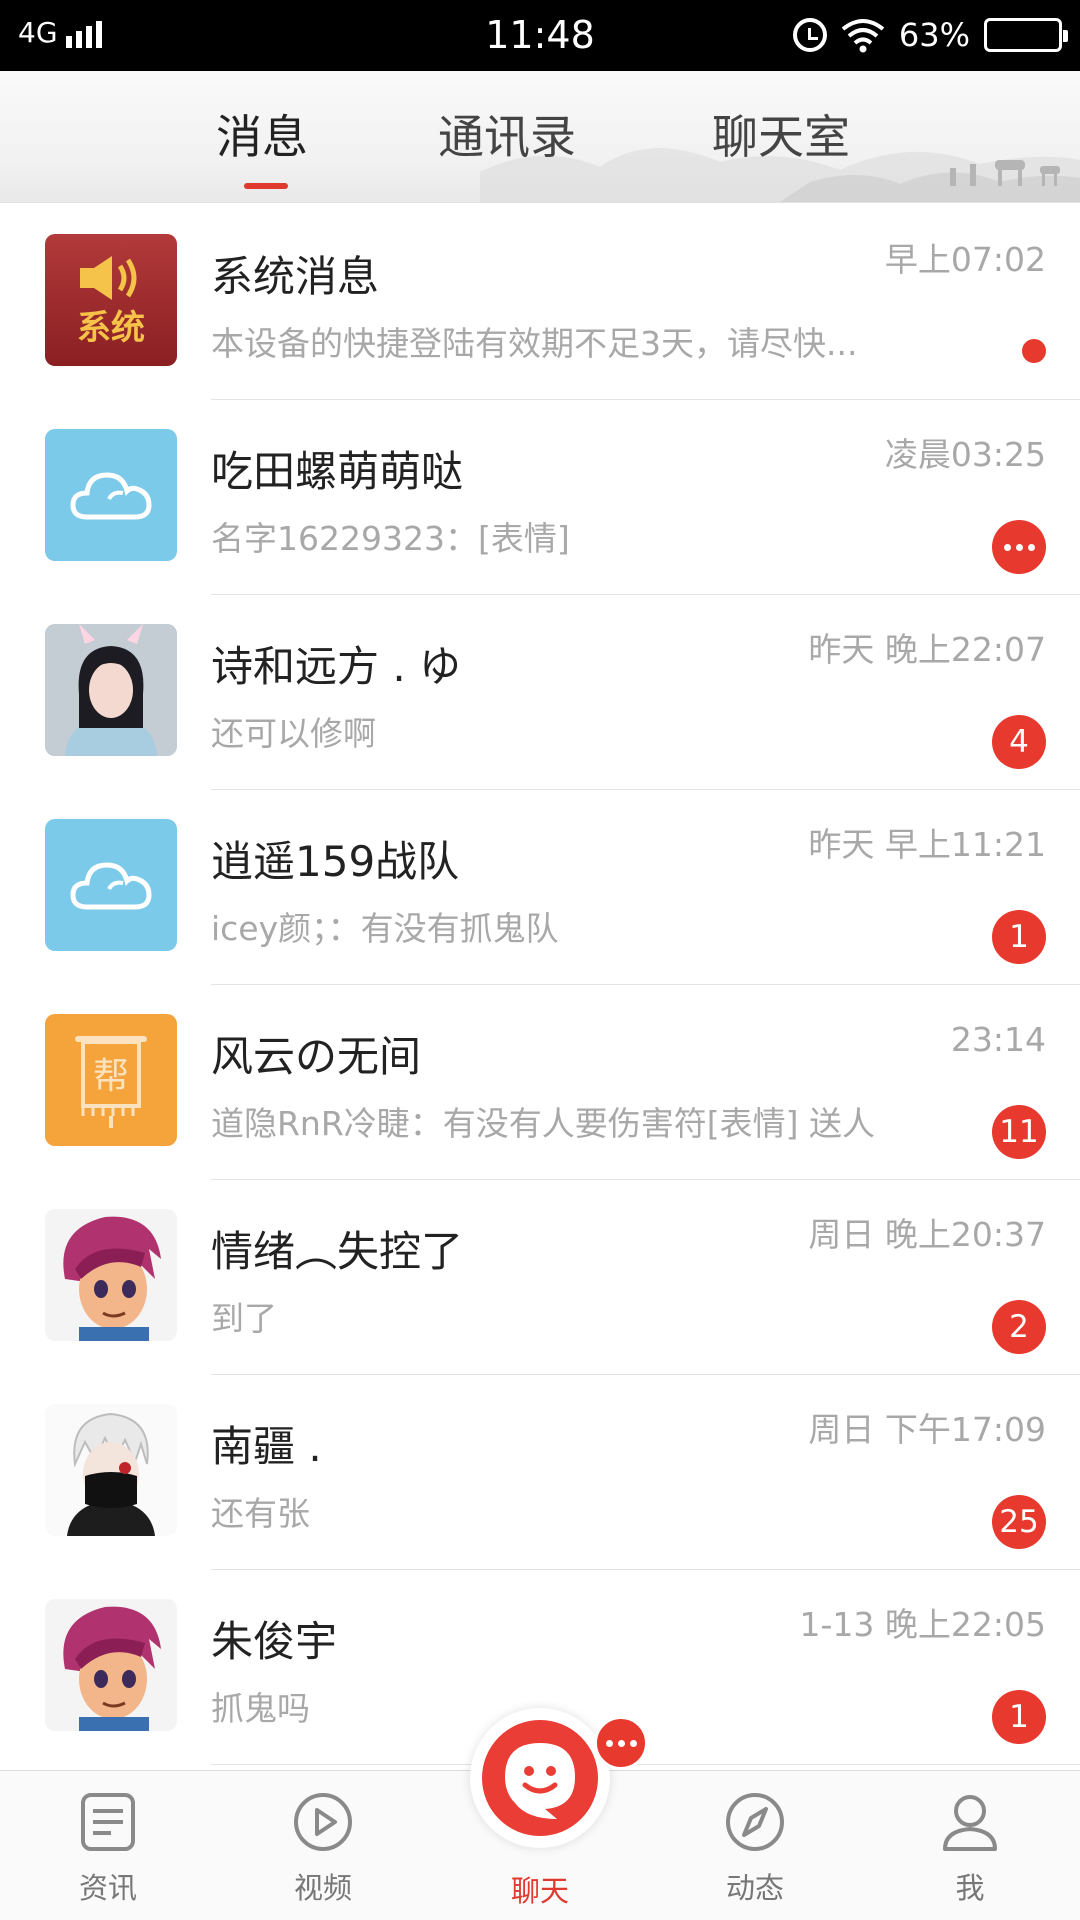 Image resolution: width=1080 pixels, height=1920 pixels. What do you see at coordinates (934, 35) in the screenshot?
I see `battery-percent: 63%` at bounding box center [934, 35].